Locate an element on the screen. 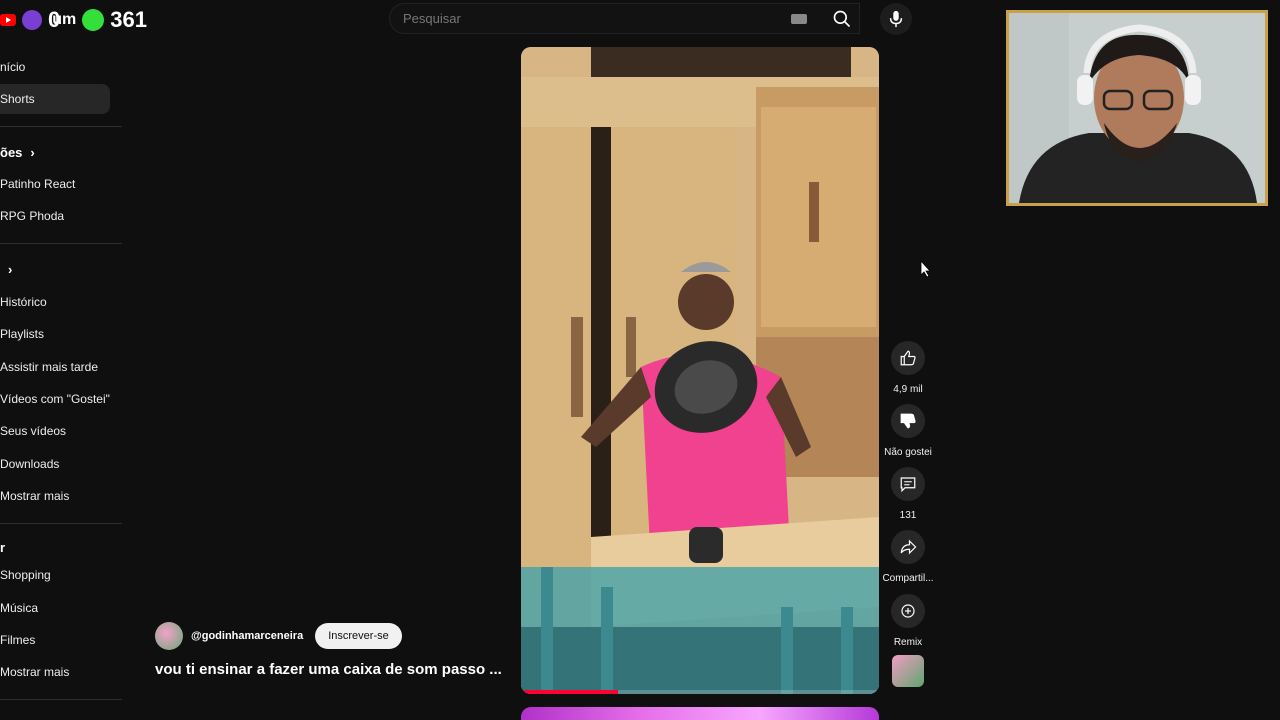 The height and width of the screenshot is (720, 1280). share-icon is located at coordinates (908, 547).